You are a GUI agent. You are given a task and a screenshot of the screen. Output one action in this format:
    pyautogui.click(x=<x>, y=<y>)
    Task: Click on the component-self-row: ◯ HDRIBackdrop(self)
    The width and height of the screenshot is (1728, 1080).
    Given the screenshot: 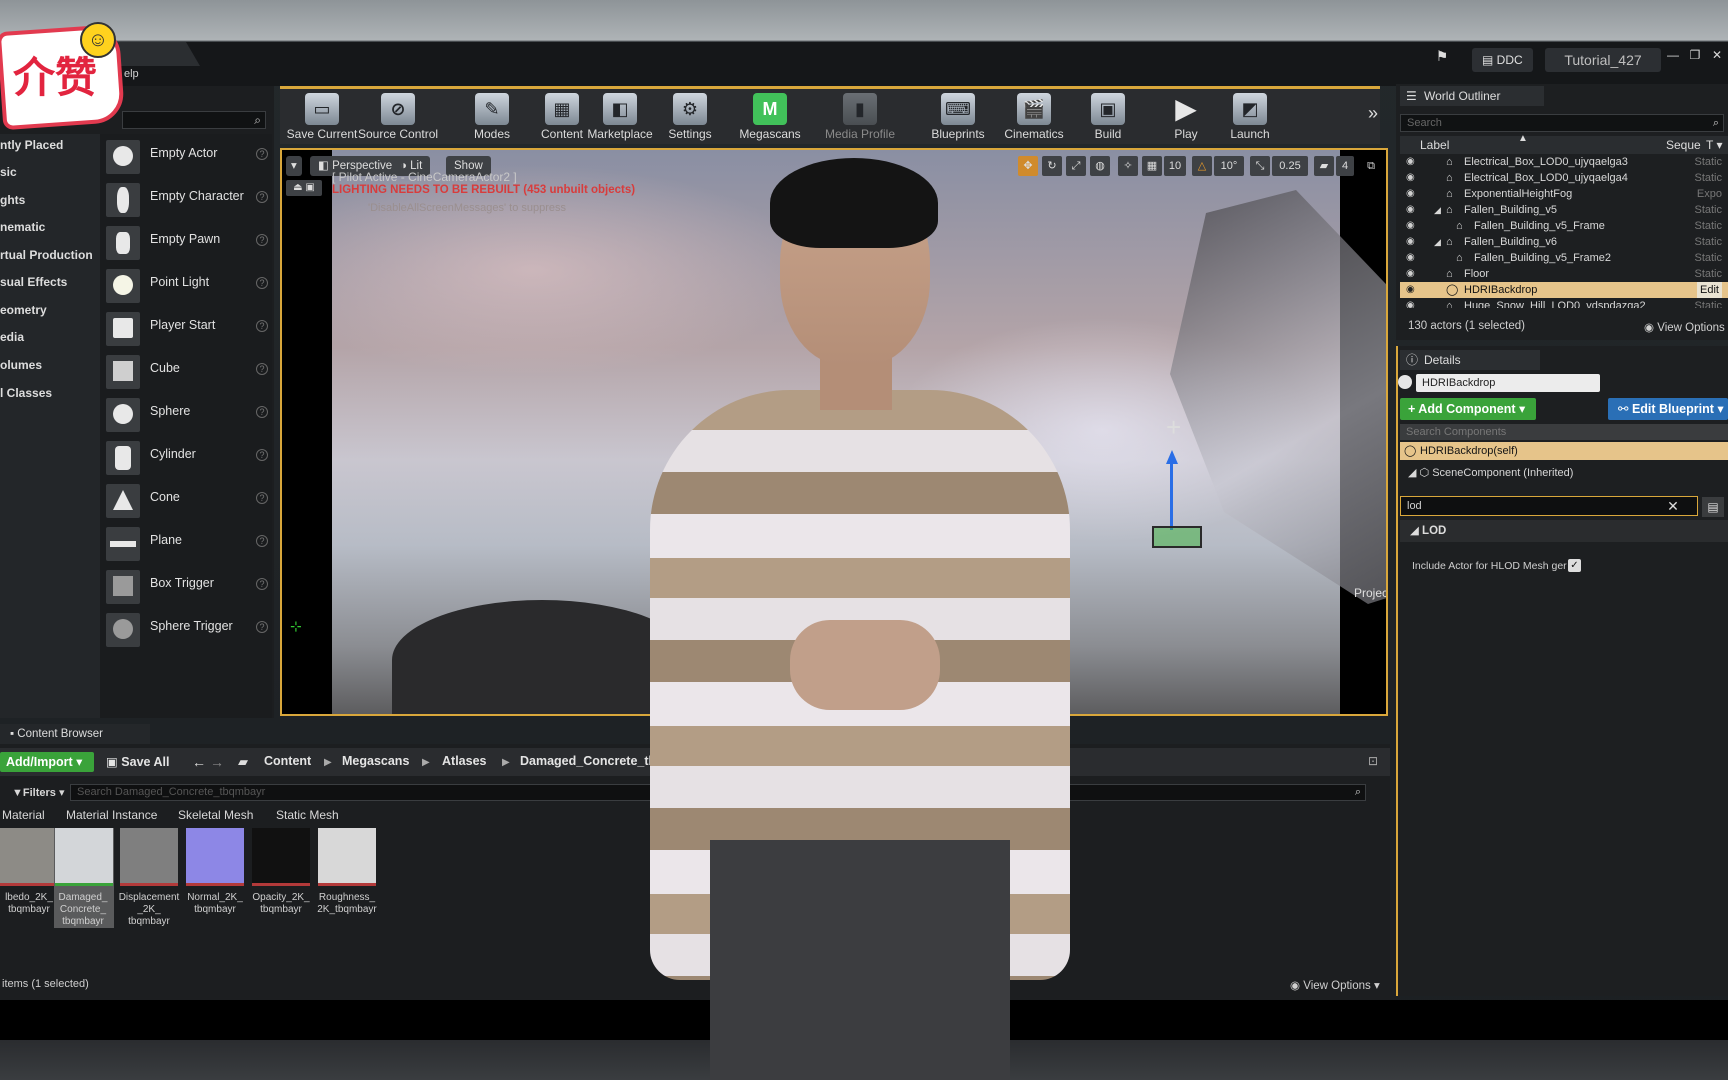 What is the action you would take?
    pyautogui.click(x=1564, y=451)
    